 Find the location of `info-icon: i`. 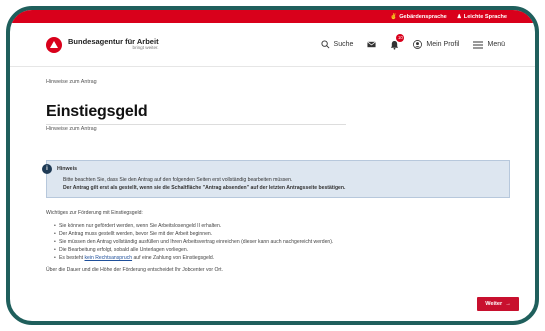

info-icon: i is located at coordinates (47, 169).